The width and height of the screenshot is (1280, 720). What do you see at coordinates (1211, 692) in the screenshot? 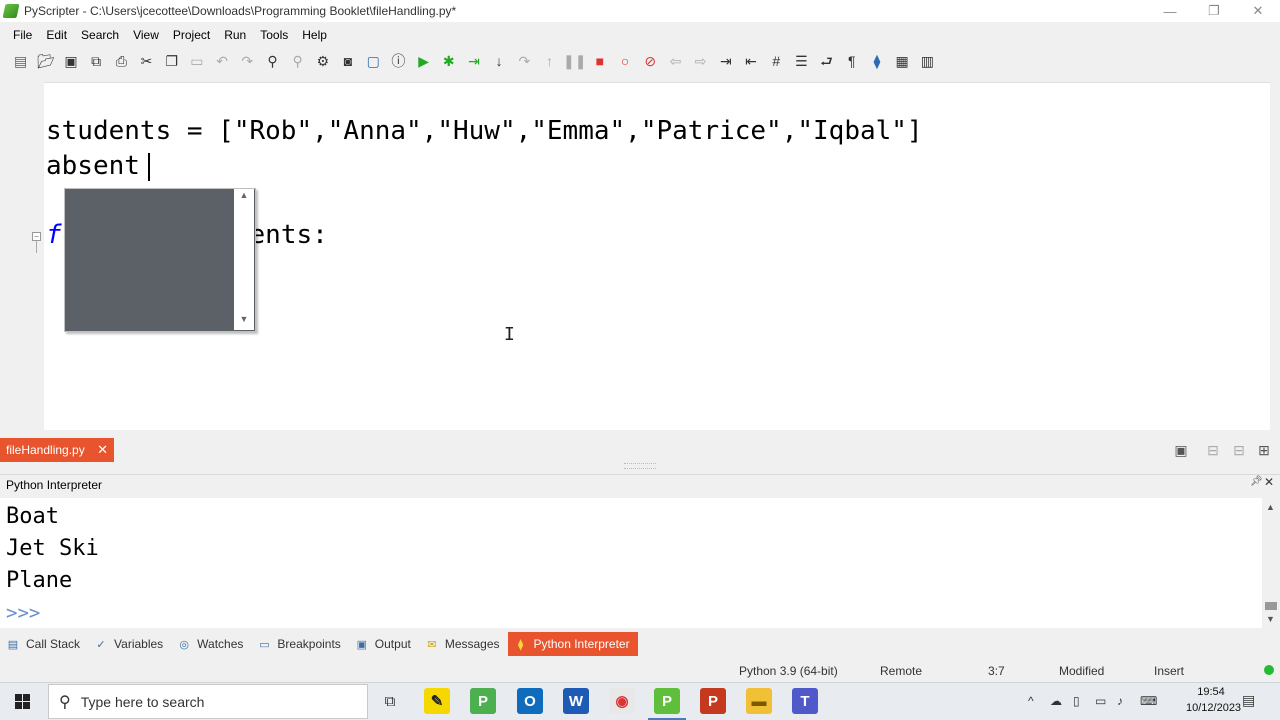
I see `clock-time: 19:54` at bounding box center [1211, 692].